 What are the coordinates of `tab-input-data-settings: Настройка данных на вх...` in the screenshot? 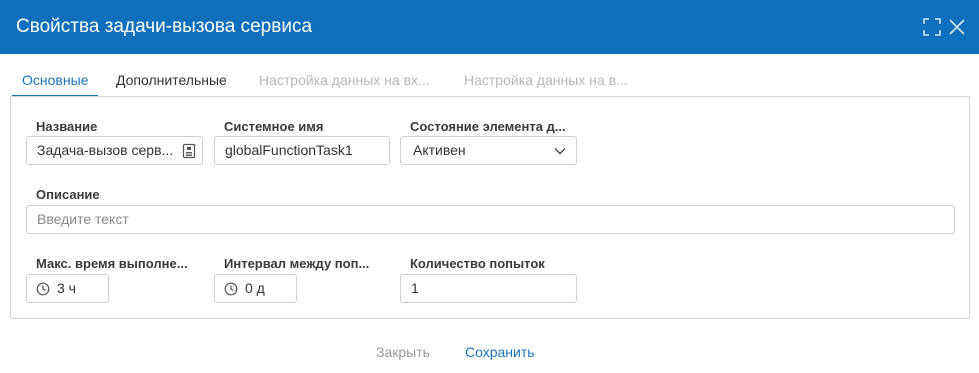 It's located at (344, 81).